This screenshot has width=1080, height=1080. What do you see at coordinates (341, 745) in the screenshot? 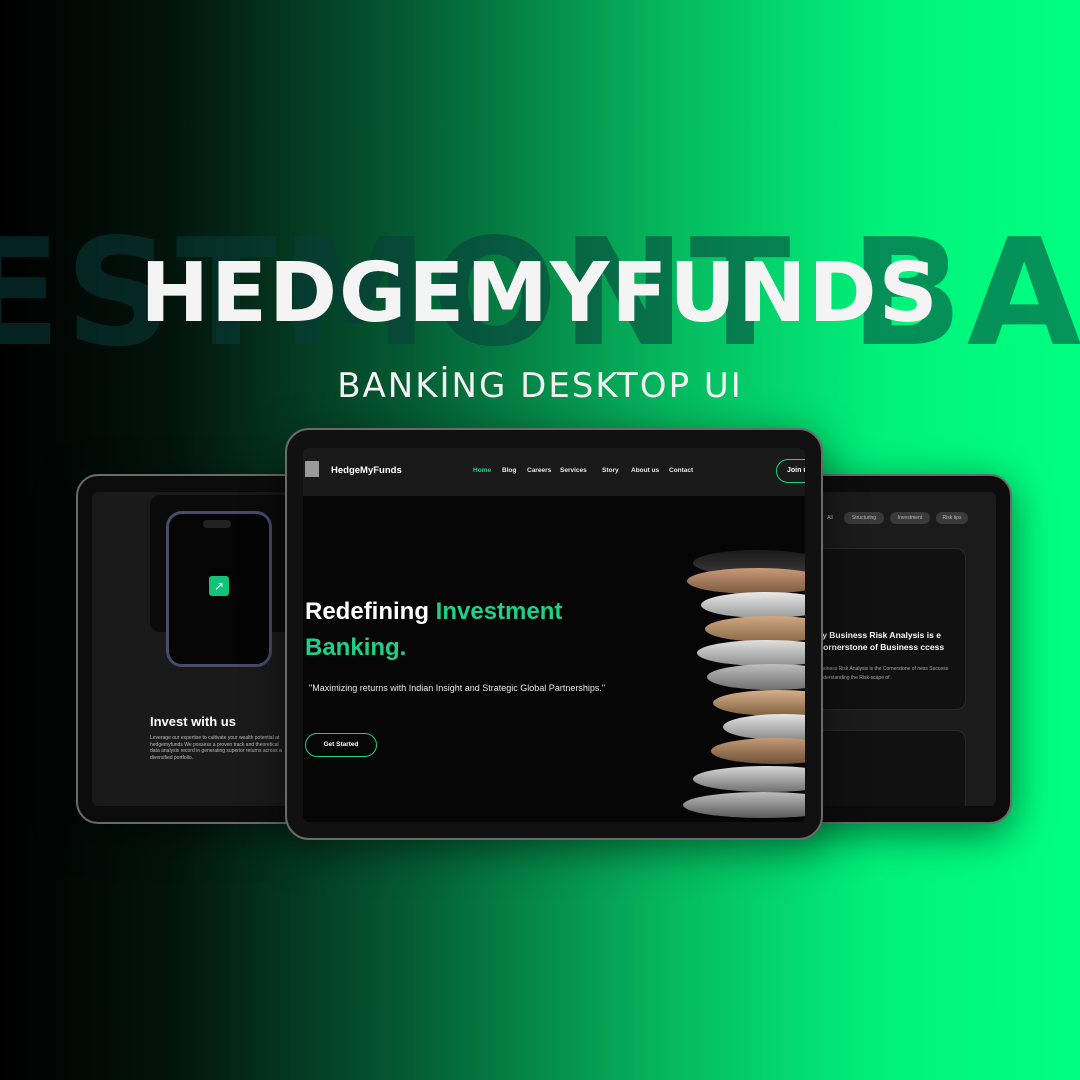
I see `get-started-button: Get Started` at bounding box center [341, 745].